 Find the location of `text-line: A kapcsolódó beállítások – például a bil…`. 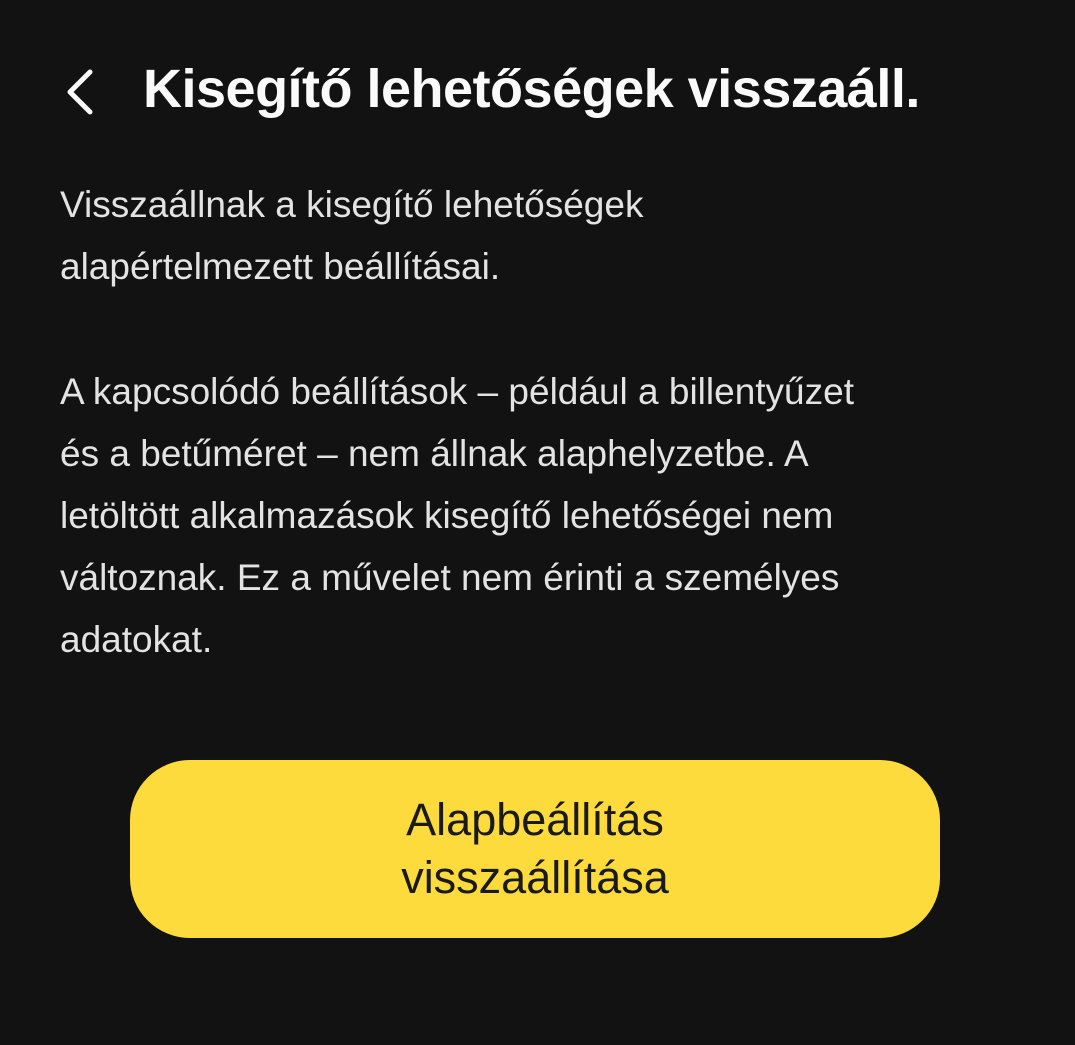

text-line: A kapcsolódó beállítások – például a bil… is located at coordinates (457, 391).